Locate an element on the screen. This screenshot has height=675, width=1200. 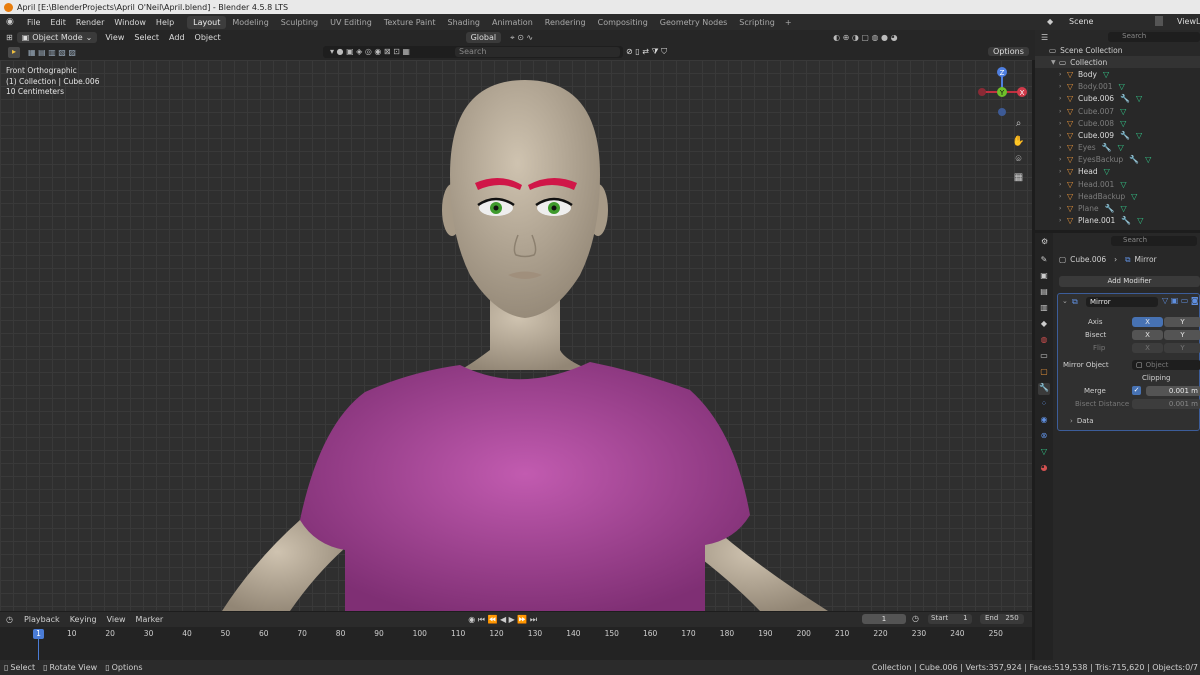
outliner-item: › ▽ Eyes 🔧 ▽ is located at coordinates (1117, 148).